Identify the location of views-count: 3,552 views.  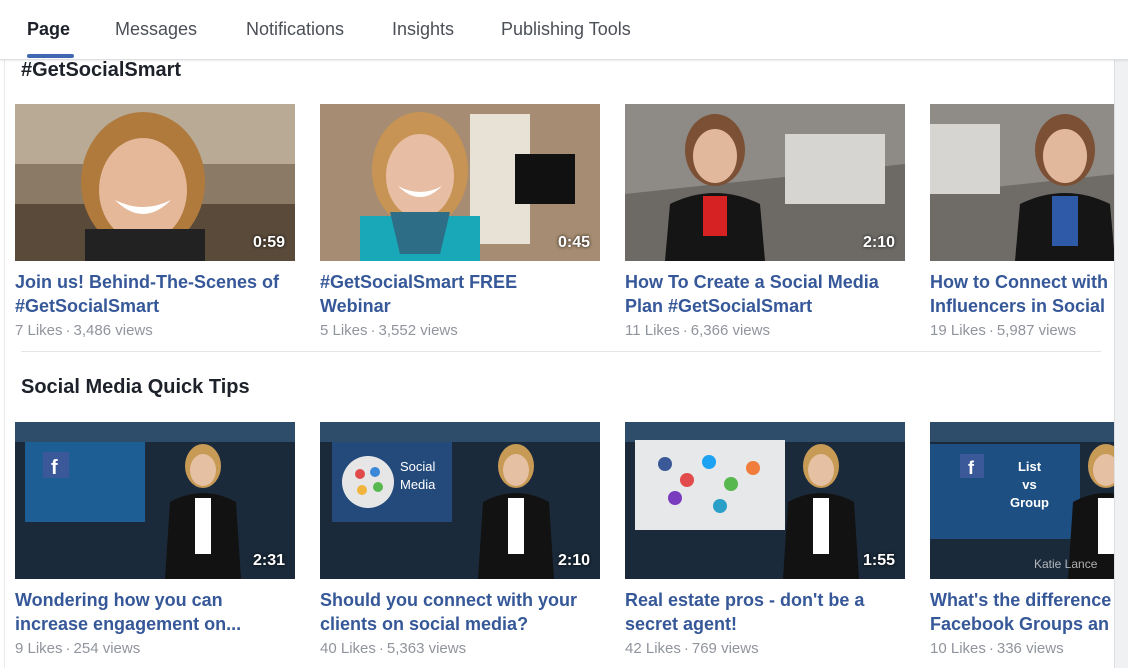
(418, 330).